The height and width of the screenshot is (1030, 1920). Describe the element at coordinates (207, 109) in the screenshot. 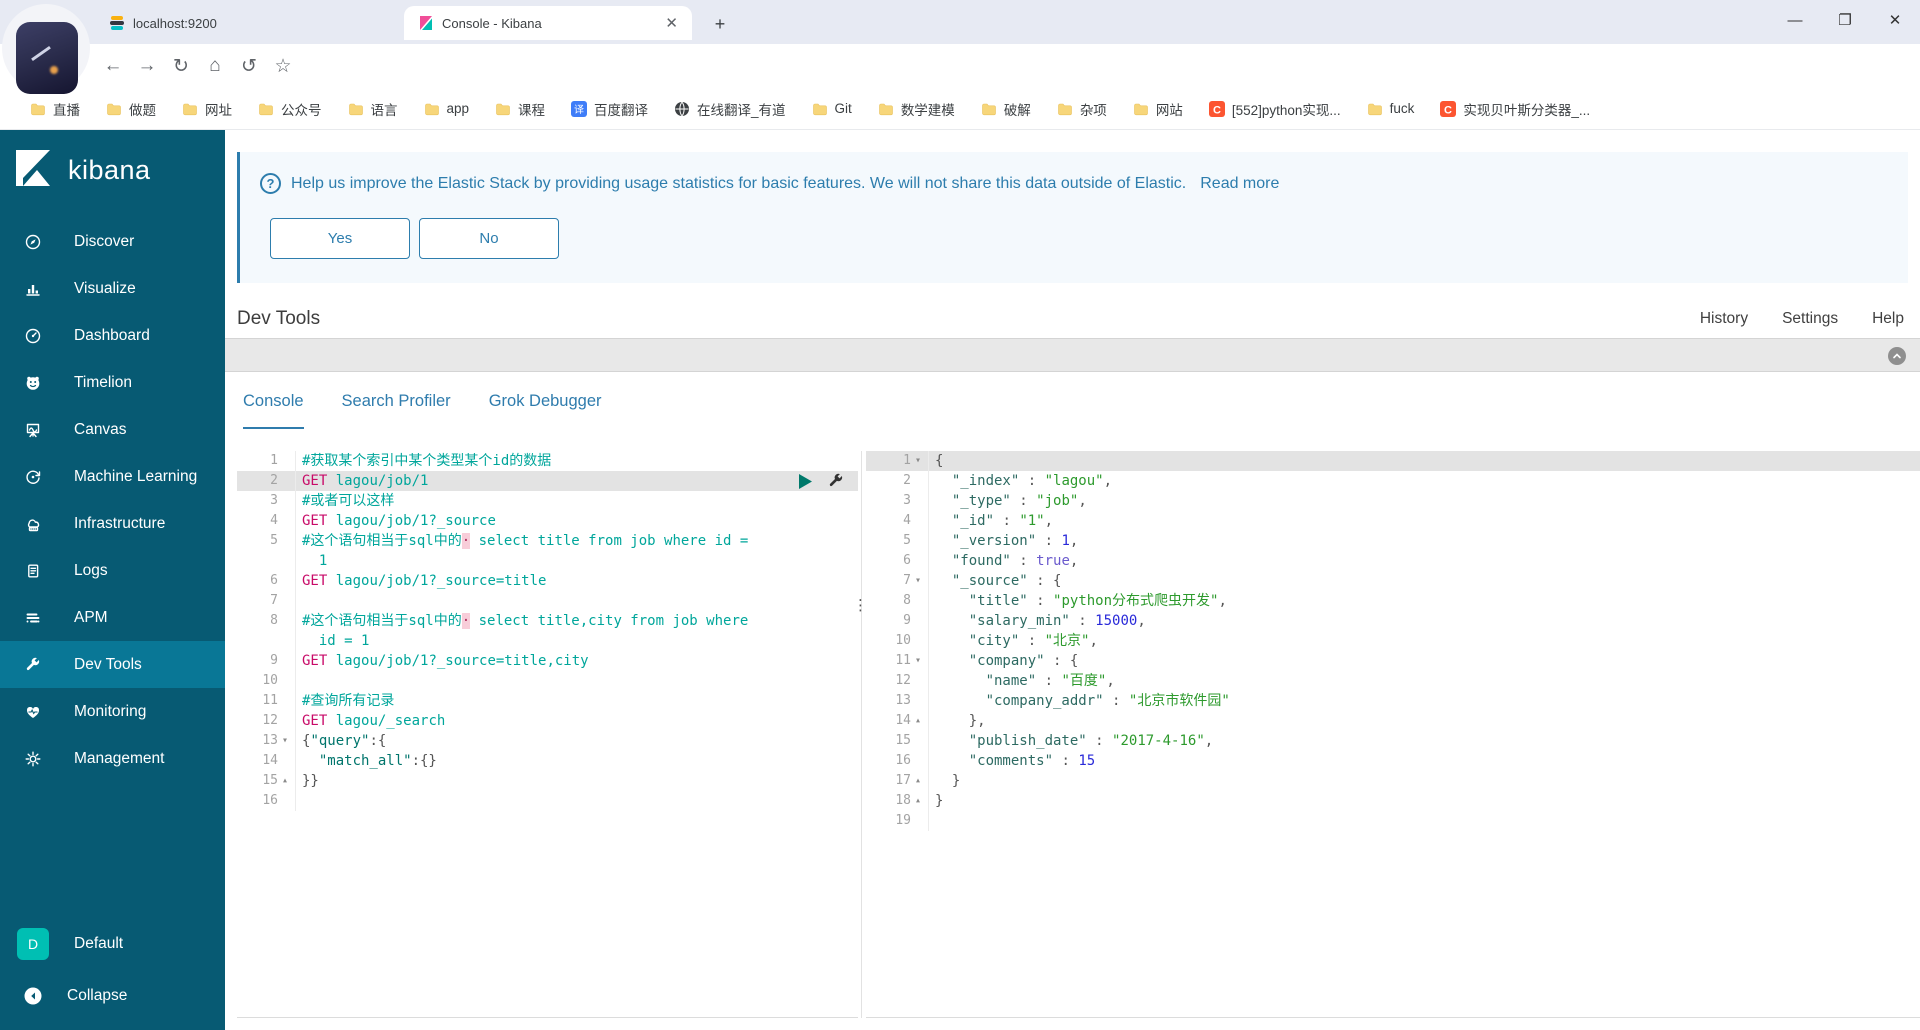

I see `bookmark-item: 网址` at that location.